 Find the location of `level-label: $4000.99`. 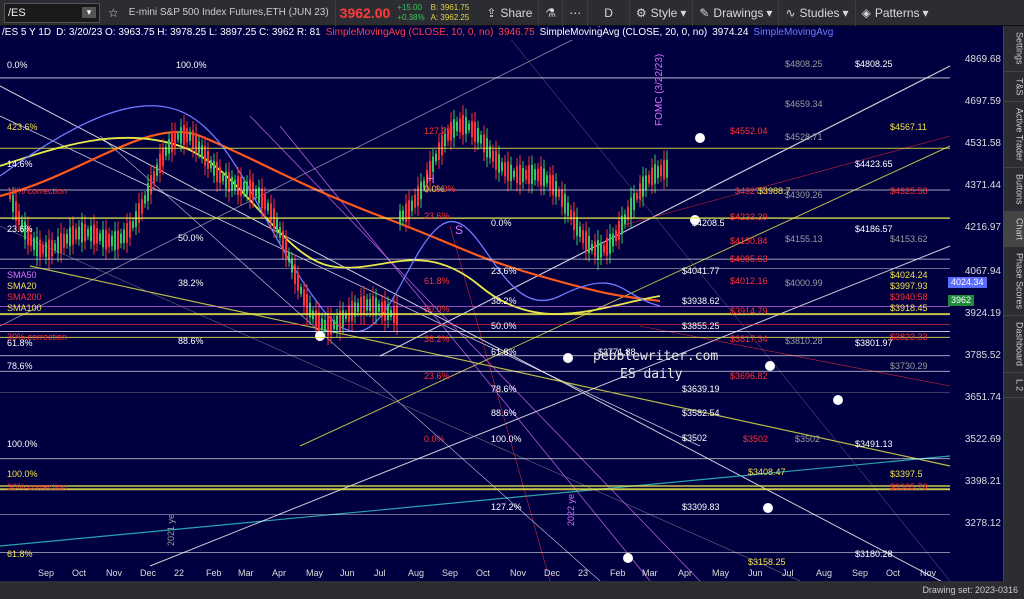

level-label: $4000.99 is located at coordinates (804, 283).